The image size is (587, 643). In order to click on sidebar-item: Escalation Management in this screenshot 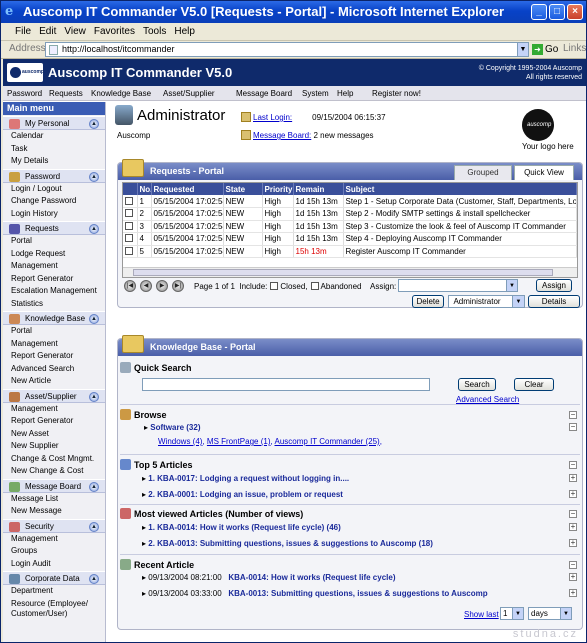, I will do `click(54, 291)`.